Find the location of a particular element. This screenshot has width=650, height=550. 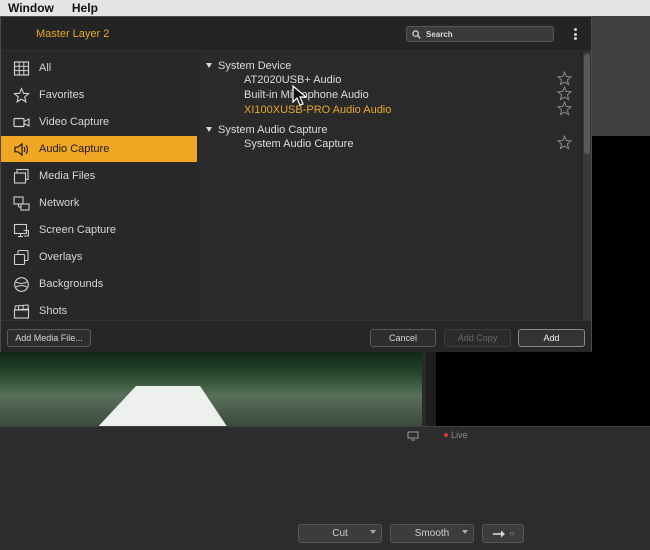

menubar: Window Help is located at coordinates (325, 8).